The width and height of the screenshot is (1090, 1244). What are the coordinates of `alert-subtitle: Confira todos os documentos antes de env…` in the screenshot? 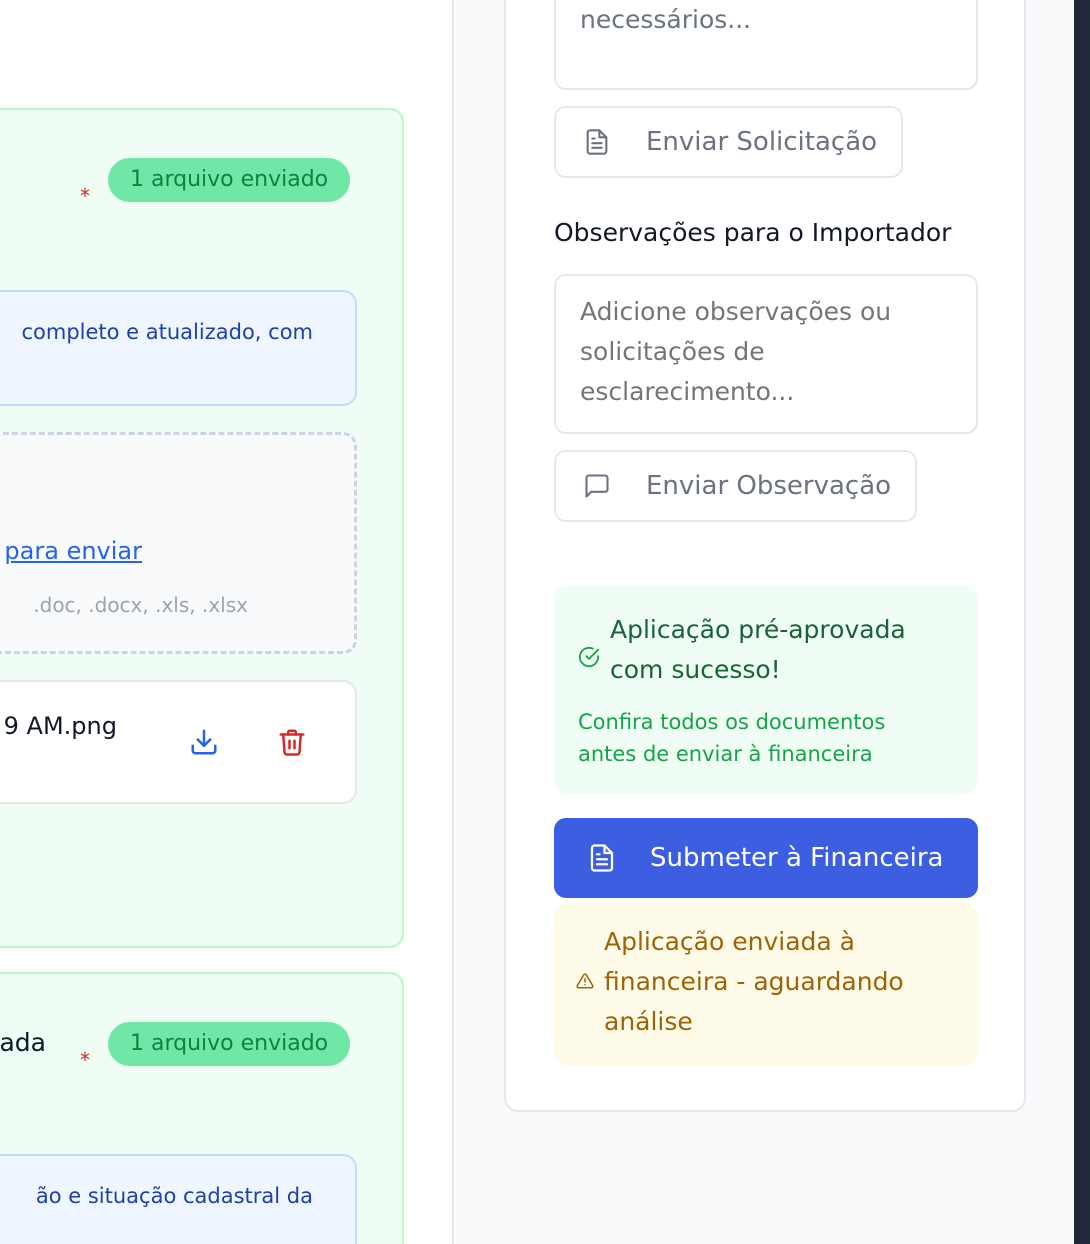 It's located at (732, 738).